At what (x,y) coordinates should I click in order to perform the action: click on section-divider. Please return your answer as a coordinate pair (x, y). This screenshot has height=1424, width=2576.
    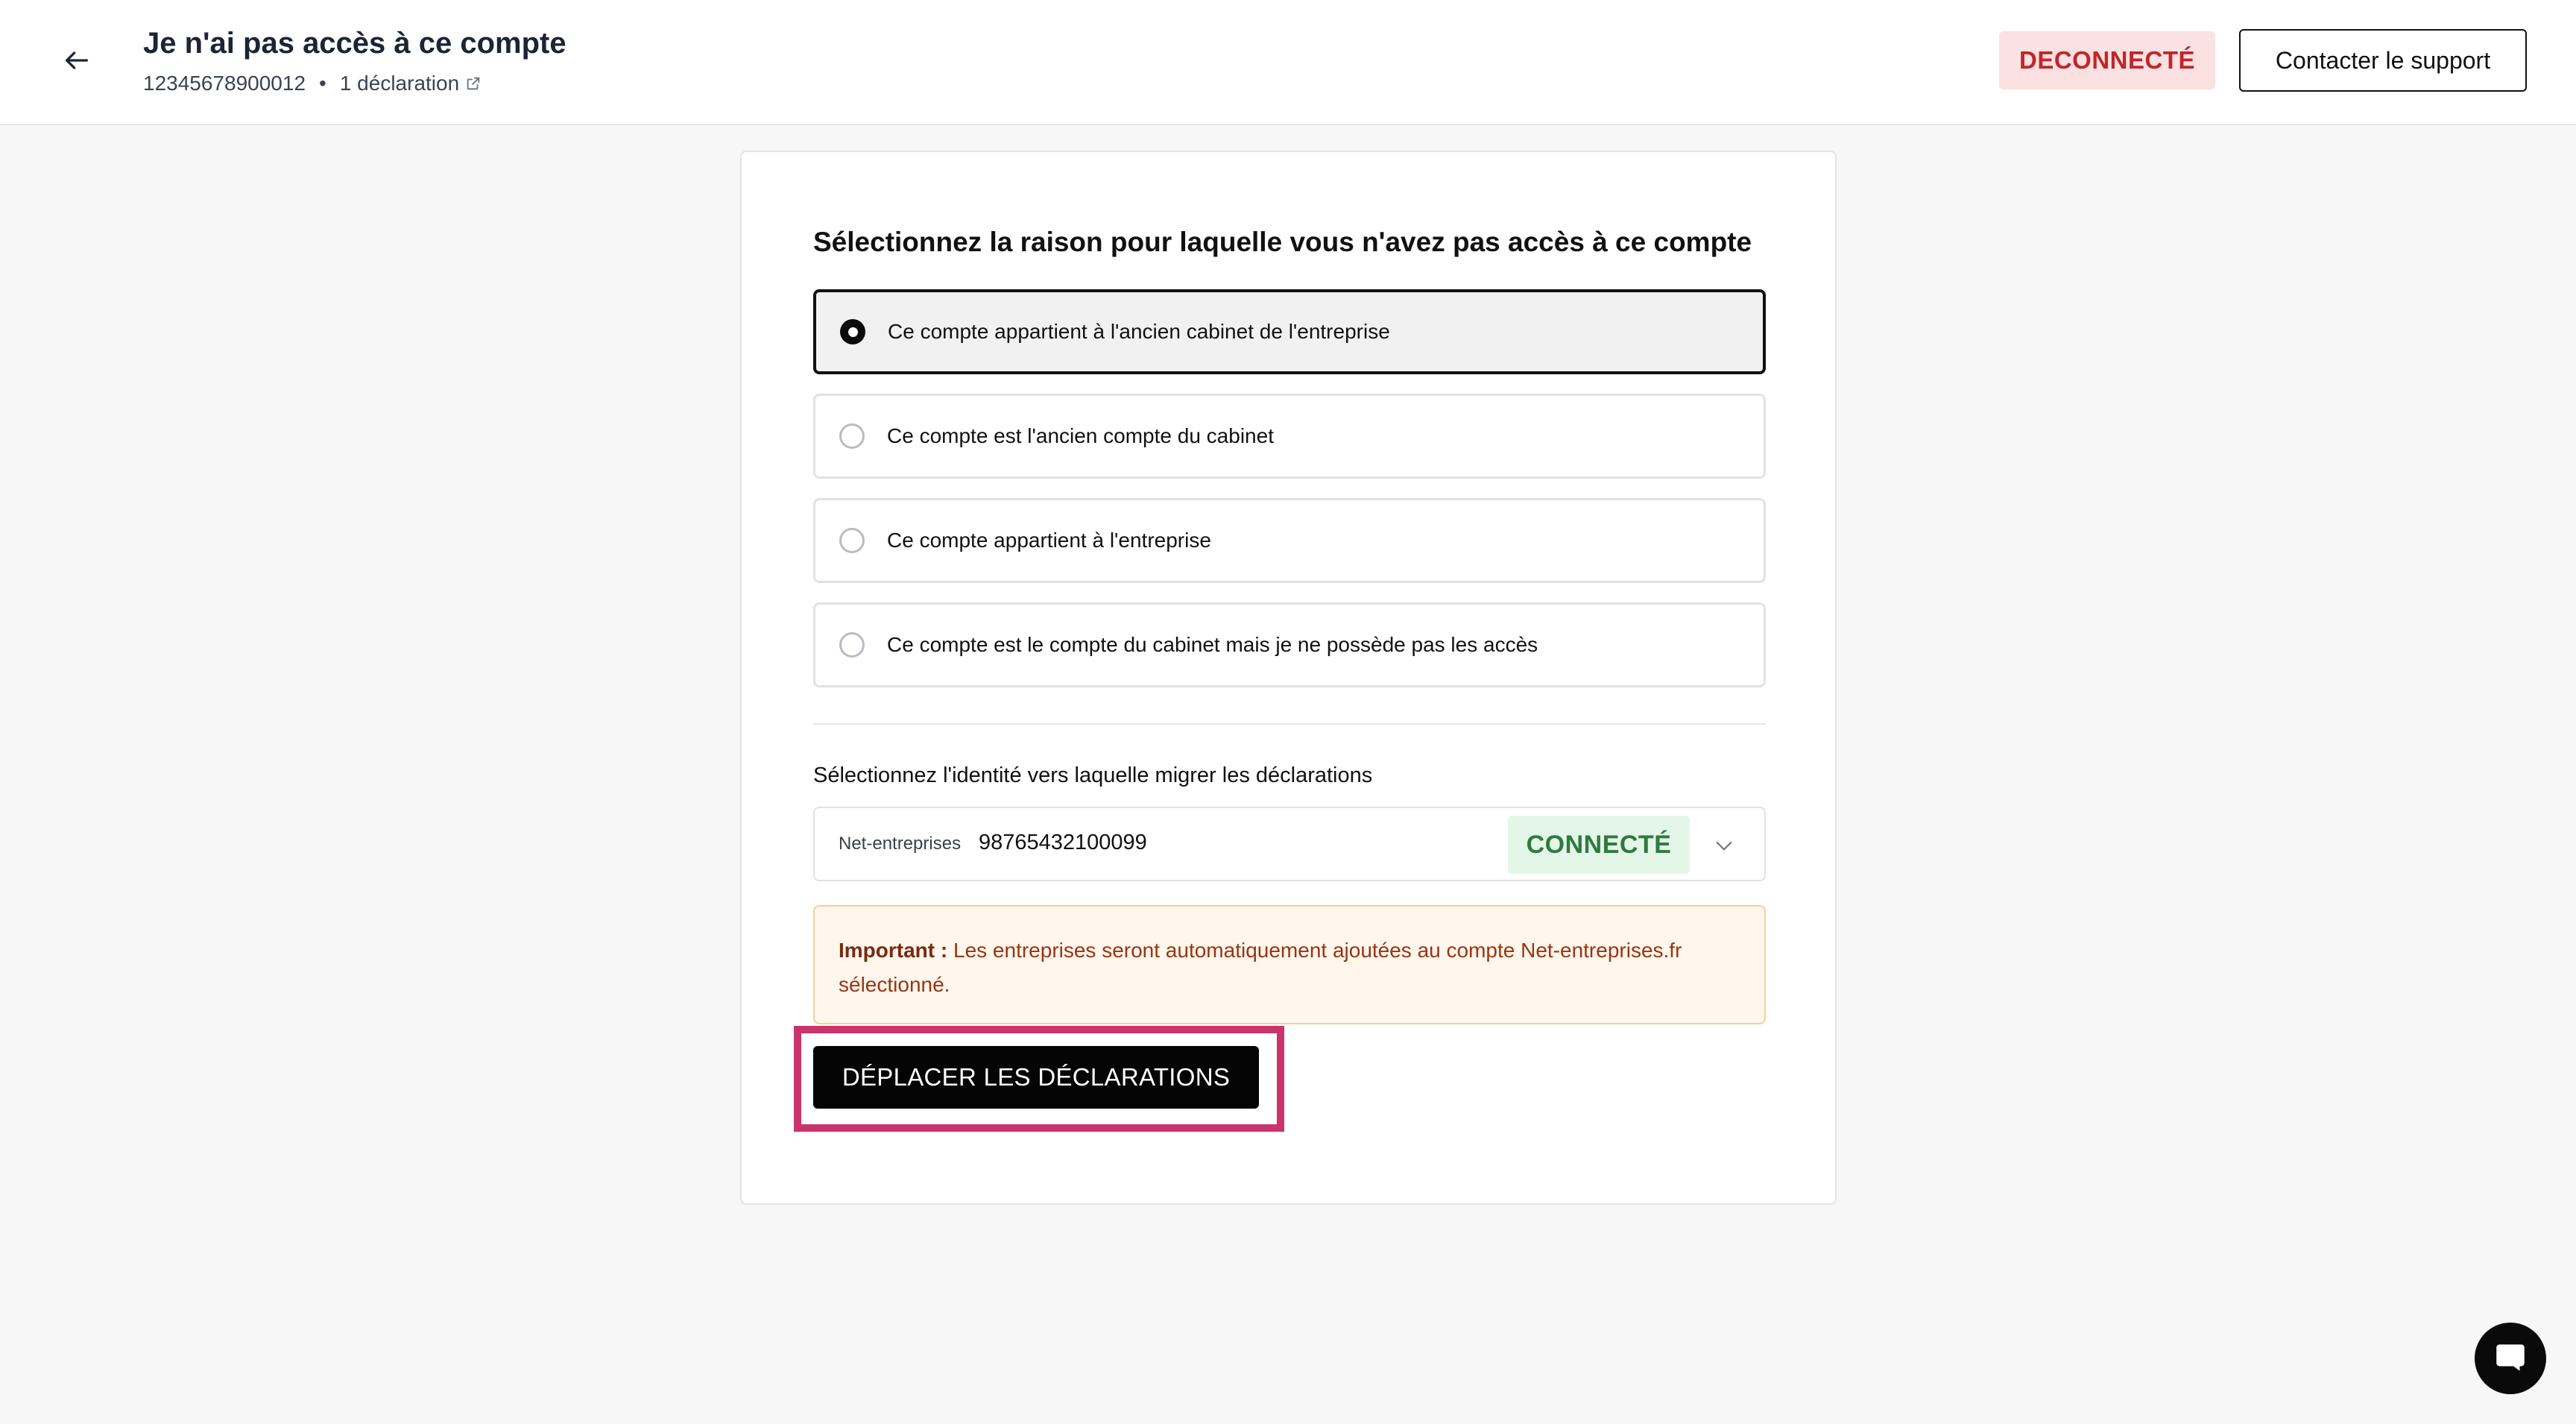
    Looking at the image, I should click on (1289, 724).